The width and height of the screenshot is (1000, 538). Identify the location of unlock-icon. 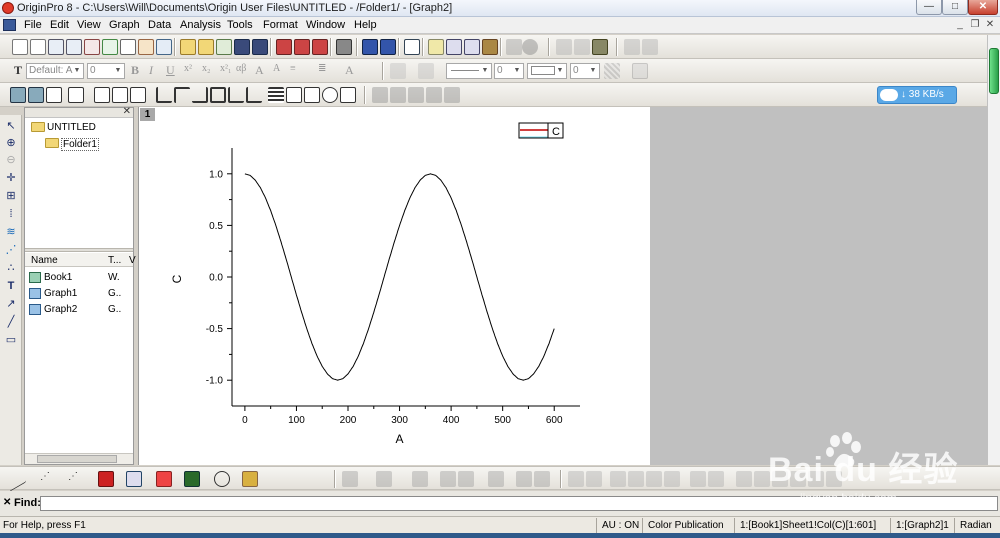
(452, 95).